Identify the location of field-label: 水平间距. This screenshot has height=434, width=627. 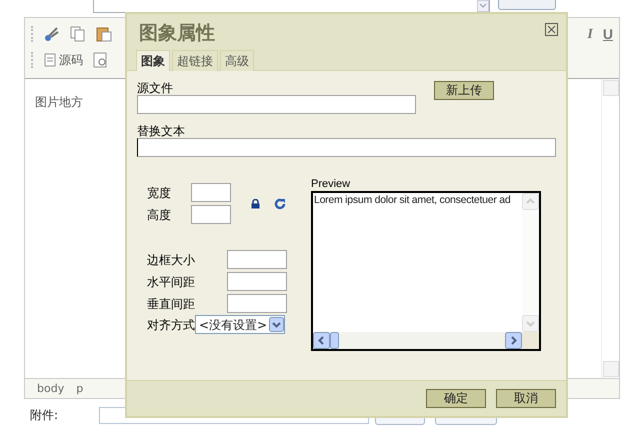
(171, 281).